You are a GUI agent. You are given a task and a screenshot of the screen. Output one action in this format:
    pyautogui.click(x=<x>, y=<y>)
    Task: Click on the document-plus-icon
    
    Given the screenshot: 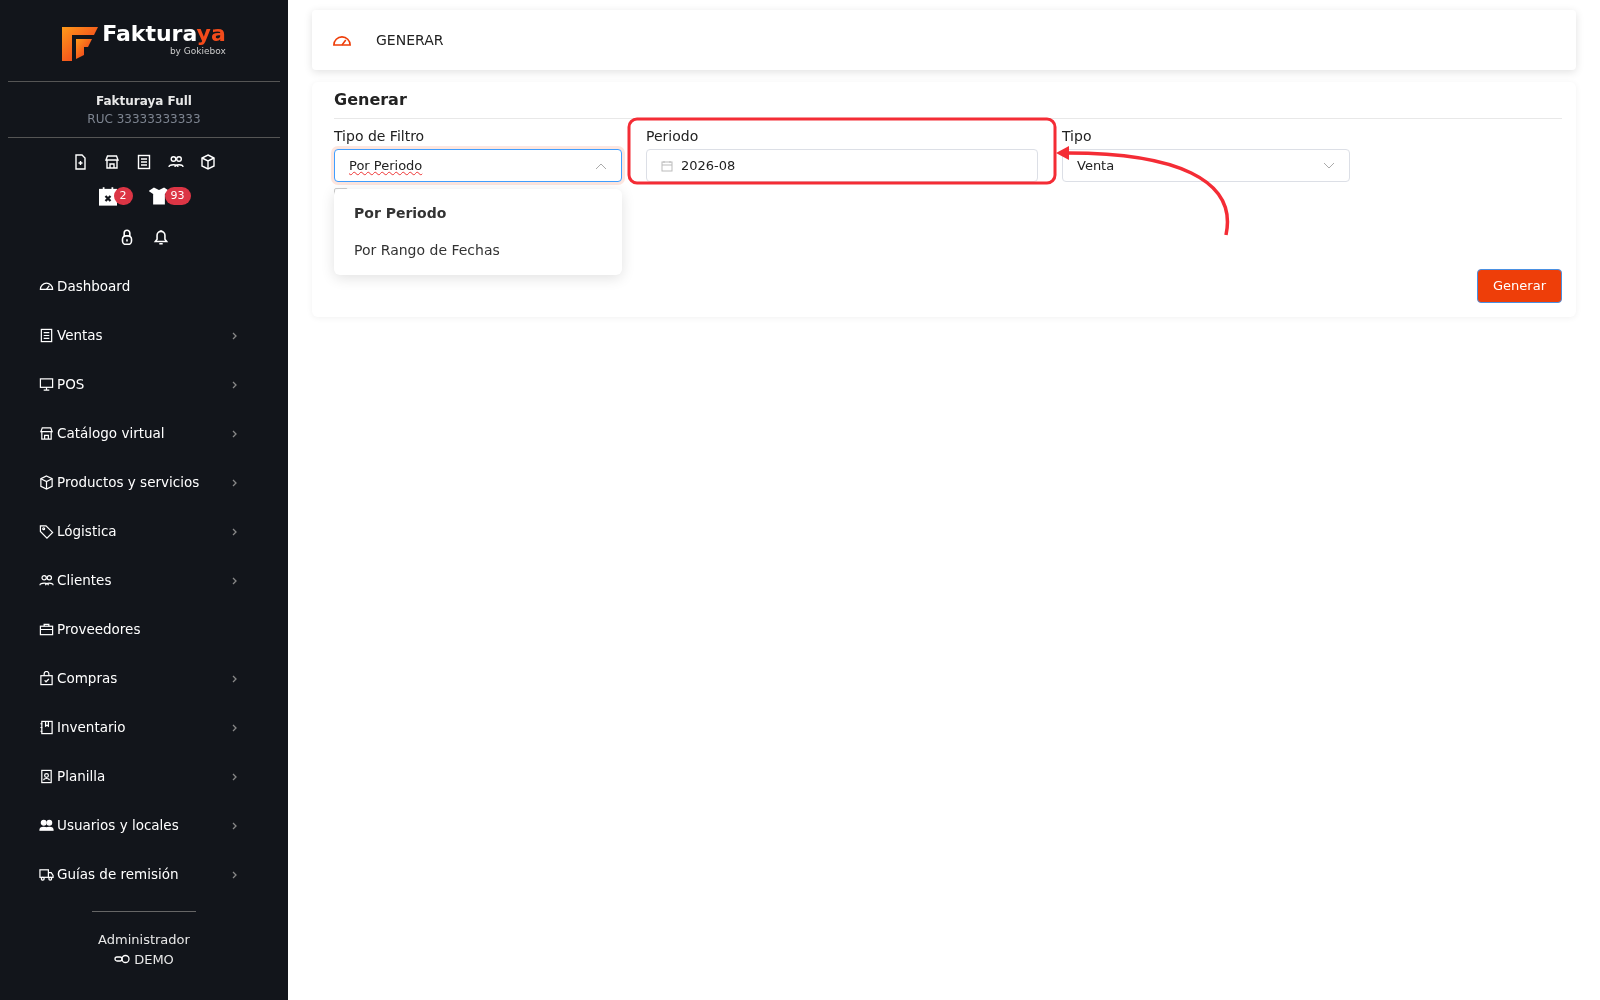 What is the action you would take?
    pyautogui.click(x=80, y=162)
    